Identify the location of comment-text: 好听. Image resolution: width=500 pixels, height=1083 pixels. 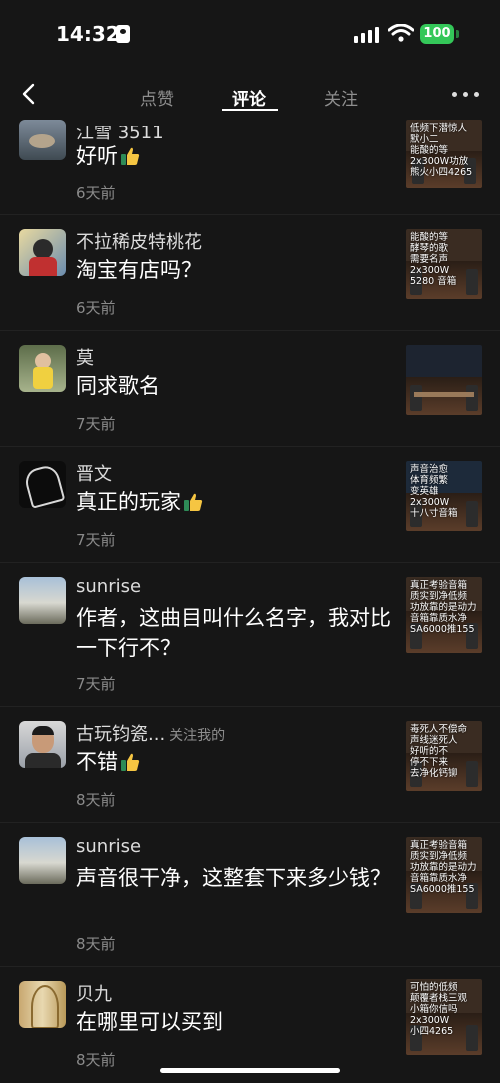
(235, 156).